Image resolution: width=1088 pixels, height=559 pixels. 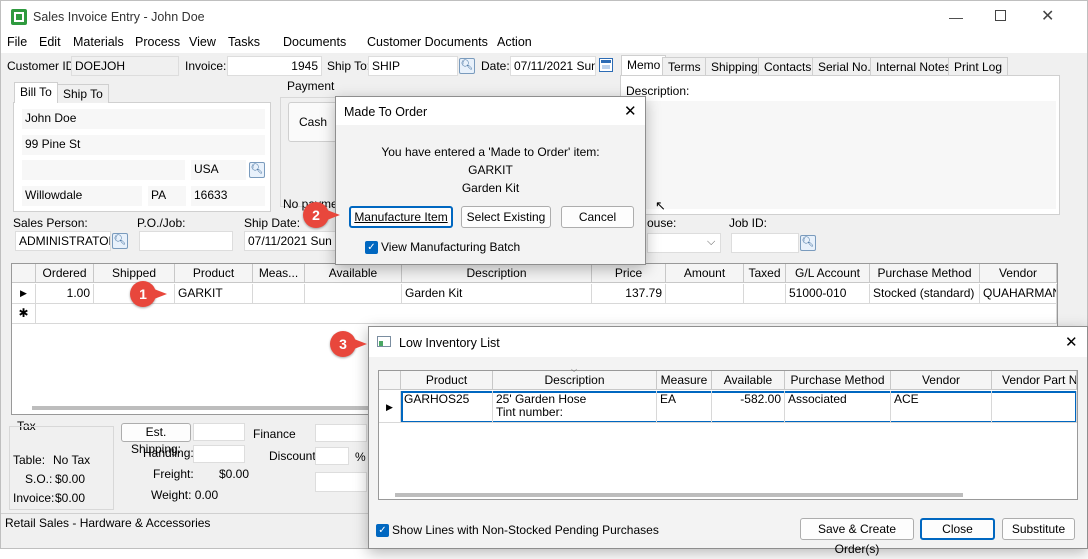 I want to click on po-job-field, so click(x=186, y=241).